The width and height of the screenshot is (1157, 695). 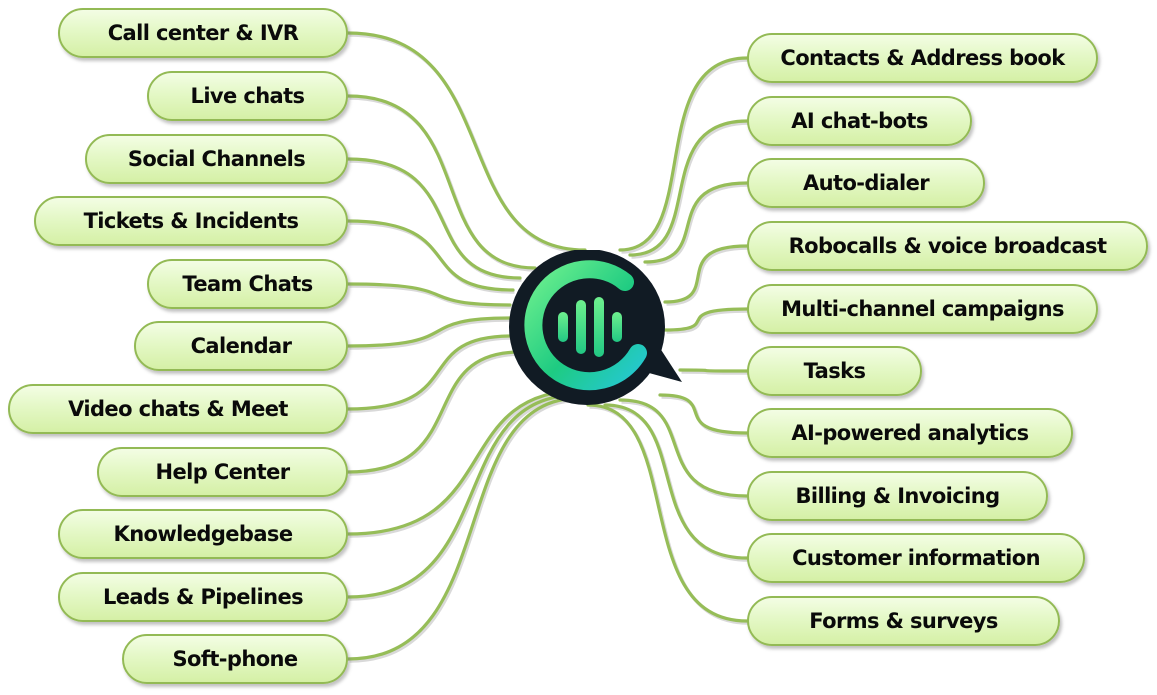 I want to click on node-label: Live chats, so click(x=248, y=96).